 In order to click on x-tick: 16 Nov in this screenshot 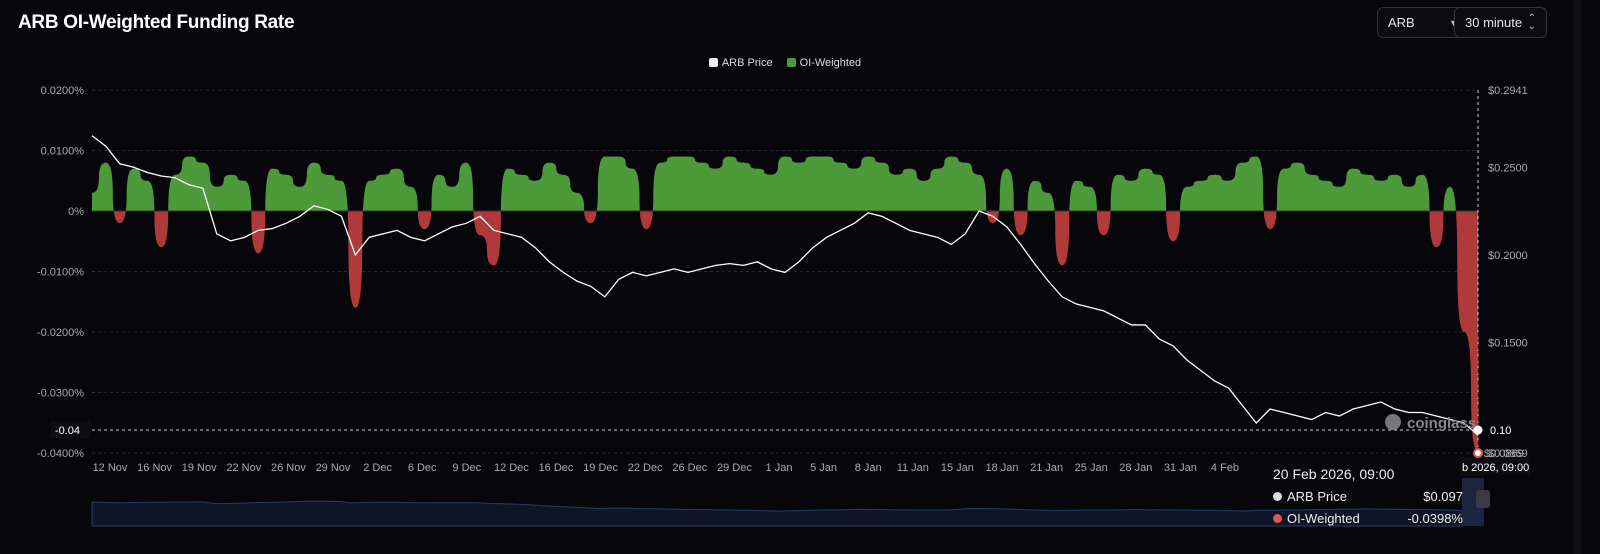, I will do `click(154, 468)`.